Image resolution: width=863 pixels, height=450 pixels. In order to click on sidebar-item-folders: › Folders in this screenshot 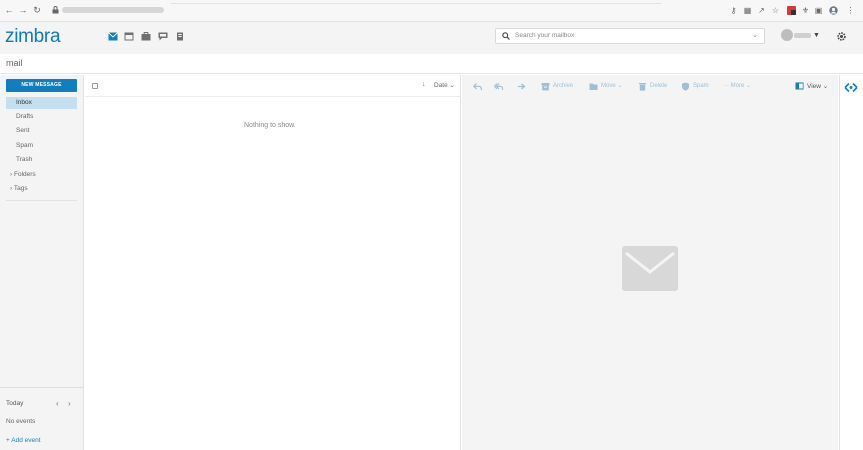, I will do `click(41, 175)`.